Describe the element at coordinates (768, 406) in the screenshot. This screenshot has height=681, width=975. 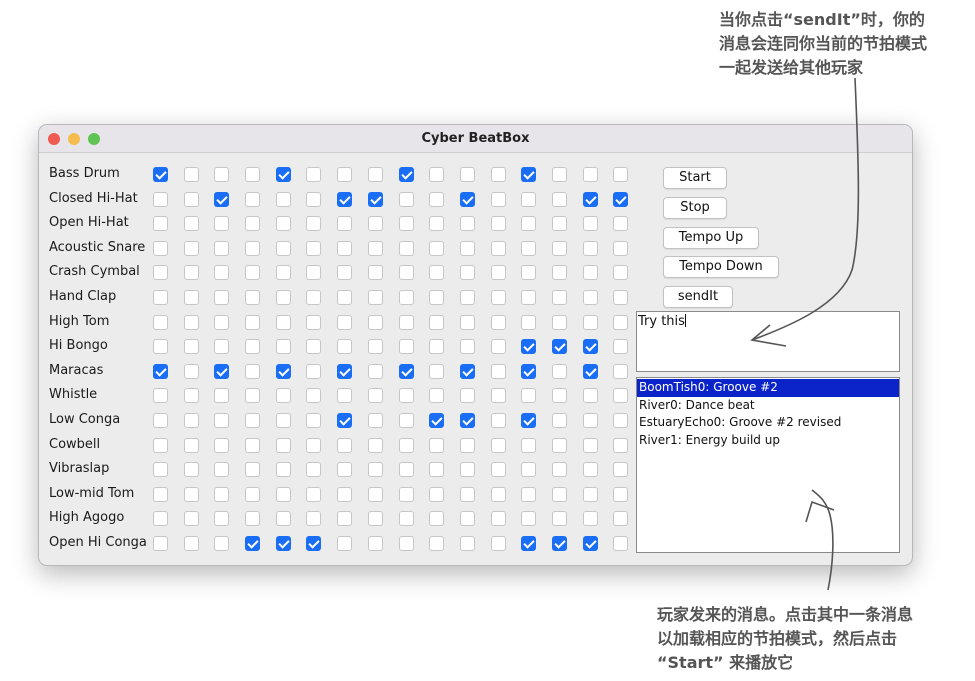
I see `incoming-message-item: River0: Dance beat` at that location.